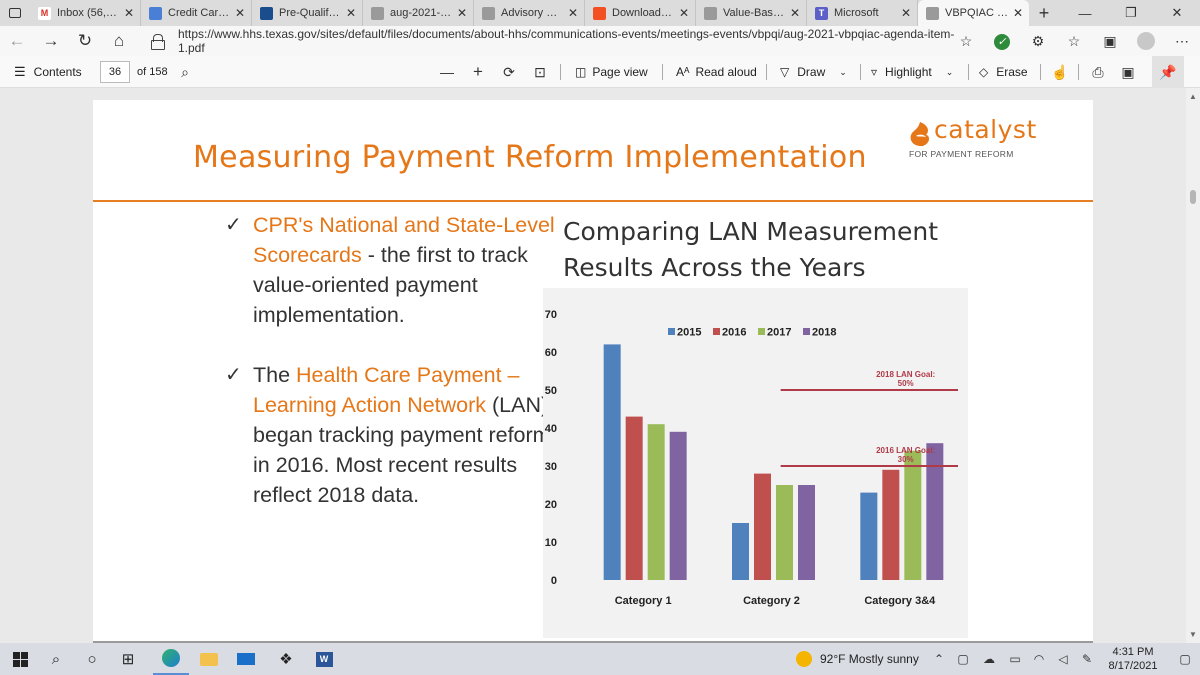 The height and width of the screenshot is (675, 1200). Describe the element at coordinates (1193, 96) in the screenshot. I see `scroll-up-icon: ▲` at that location.